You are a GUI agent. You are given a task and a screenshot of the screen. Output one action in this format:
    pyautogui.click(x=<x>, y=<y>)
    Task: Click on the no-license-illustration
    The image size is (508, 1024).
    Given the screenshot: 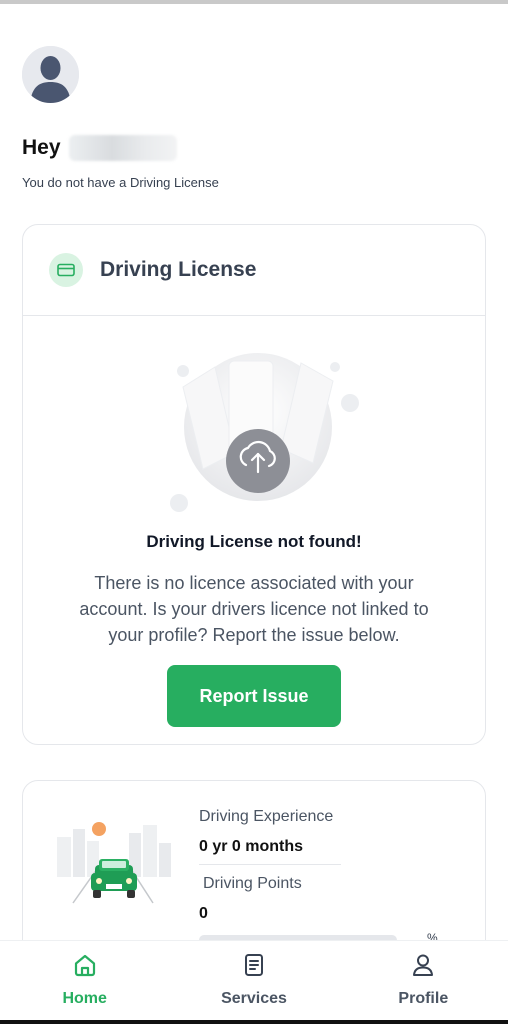 What is the action you would take?
    pyautogui.click(x=263, y=430)
    